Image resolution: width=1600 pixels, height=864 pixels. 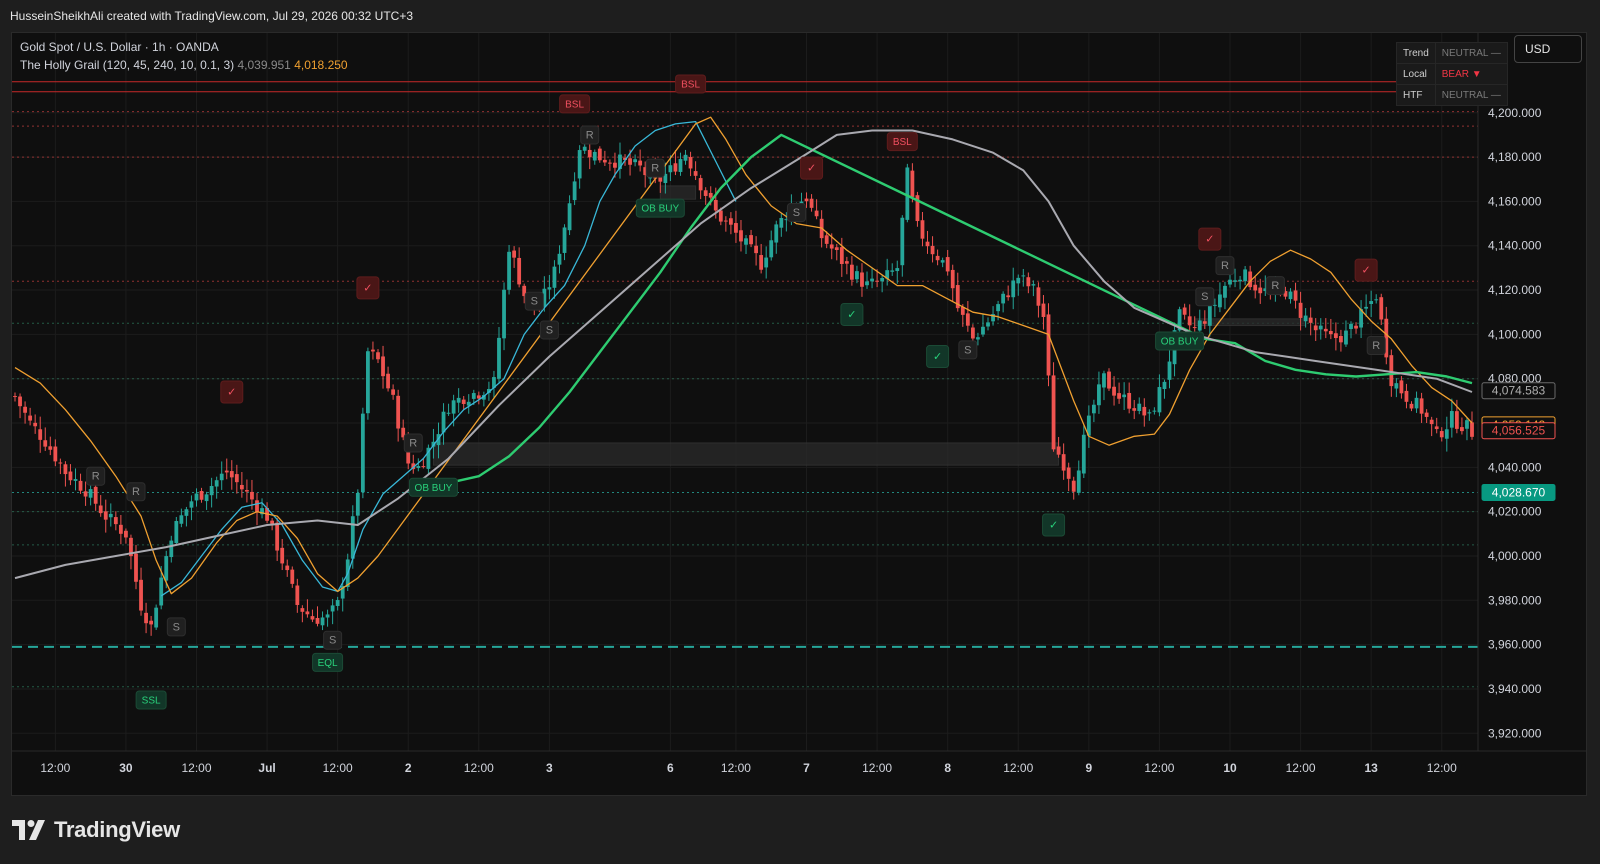 What do you see at coordinates (328, 662) in the screenshot?
I see `annotation-bull-tag: EQL` at bounding box center [328, 662].